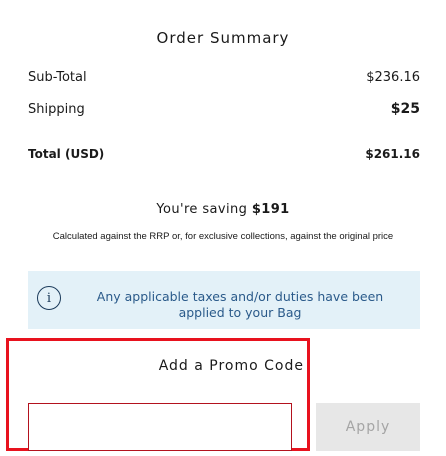 The width and height of the screenshot is (446, 456). What do you see at coordinates (66, 154) in the screenshot?
I see `total-label: Total (USD)` at bounding box center [66, 154].